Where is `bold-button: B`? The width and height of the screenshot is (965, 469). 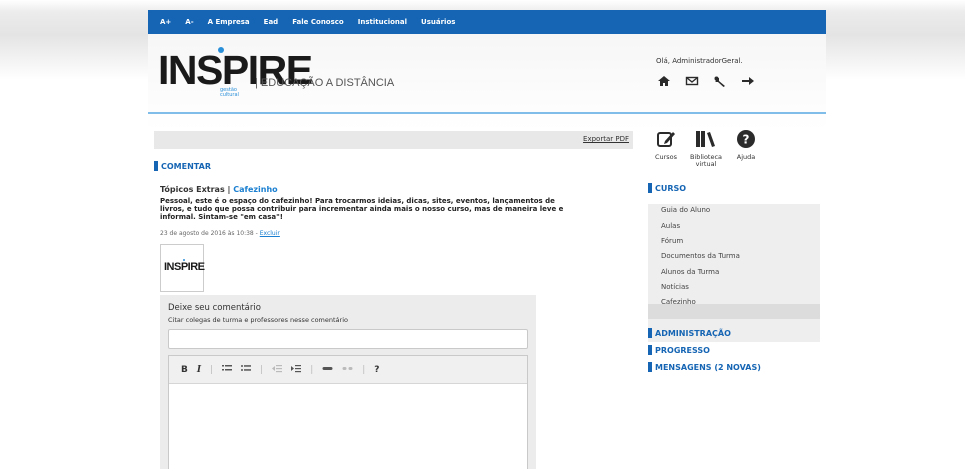
bold-button: B is located at coordinates (184, 370).